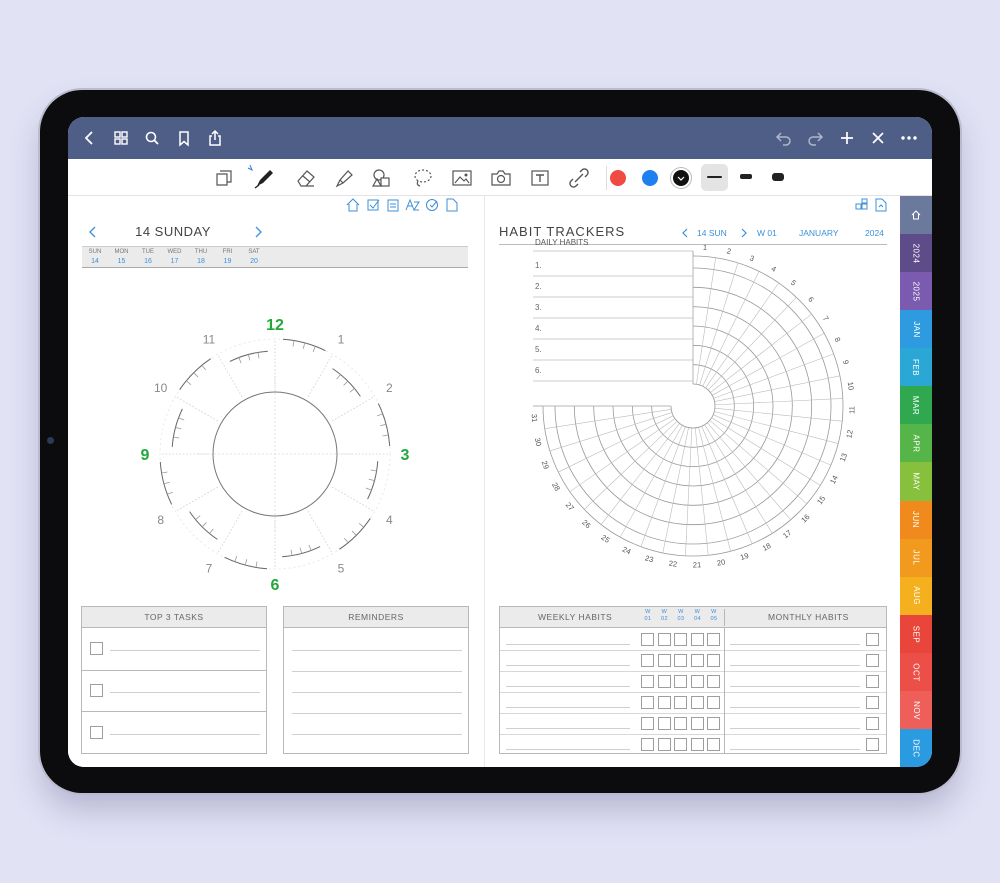 Image resolution: width=1000 pixels, height=883 pixels. Describe the element at coordinates (148, 257) in the screenshot. I see `week-day-tue: TUE 16` at that location.